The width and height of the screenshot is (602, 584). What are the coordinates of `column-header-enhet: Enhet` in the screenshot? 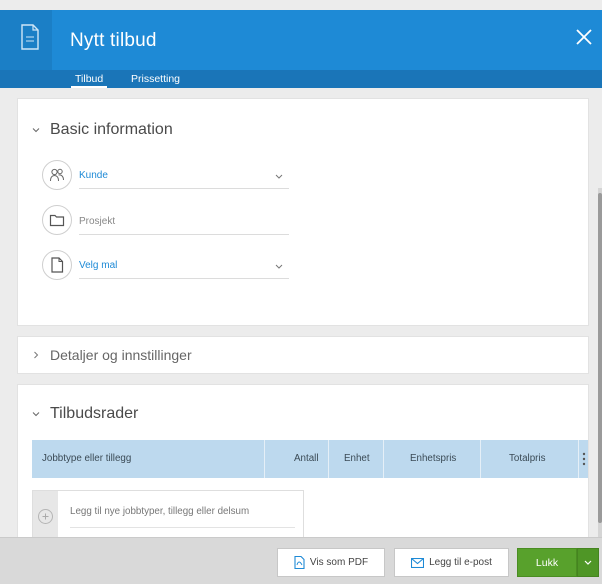 It's located at (357, 459).